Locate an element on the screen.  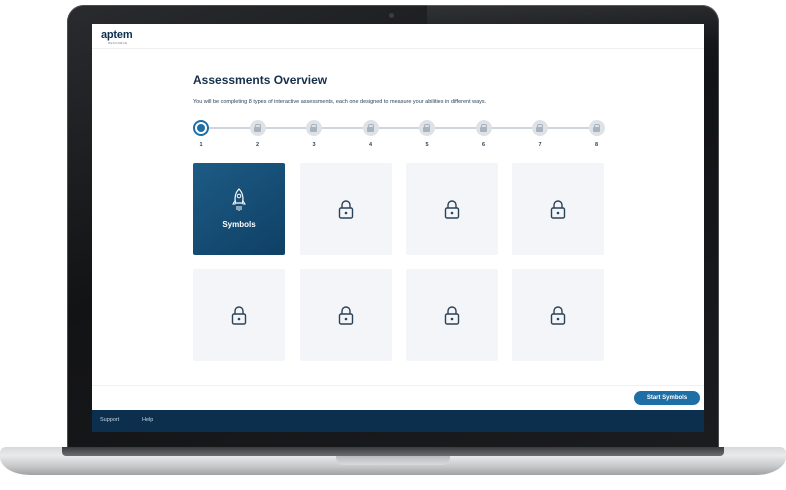
stepper-number: 7 is located at coordinates (540, 145).